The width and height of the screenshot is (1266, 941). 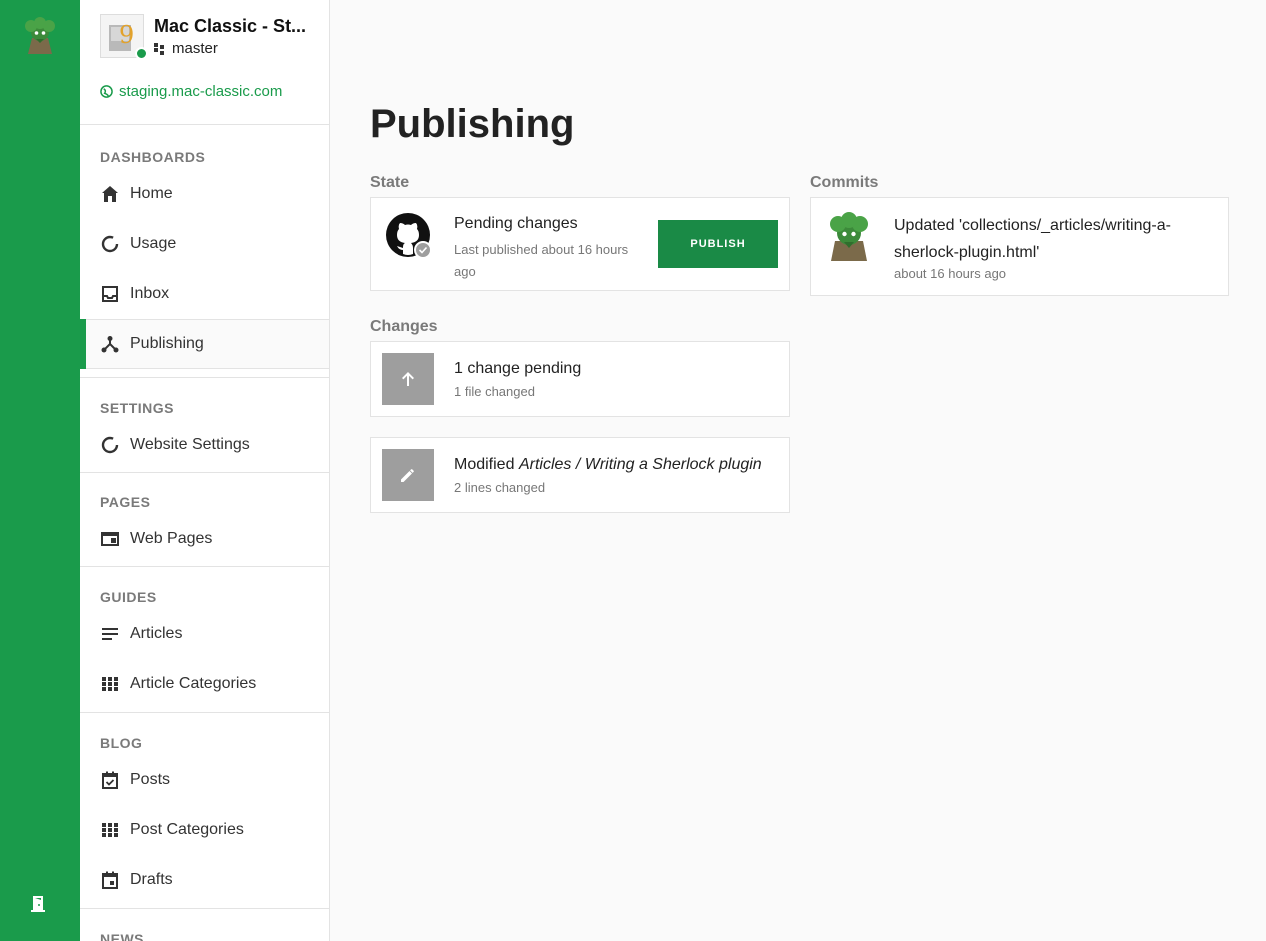 What do you see at coordinates (122, 936) in the screenshot?
I see `section-title: NEWS` at bounding box center [122, 936].